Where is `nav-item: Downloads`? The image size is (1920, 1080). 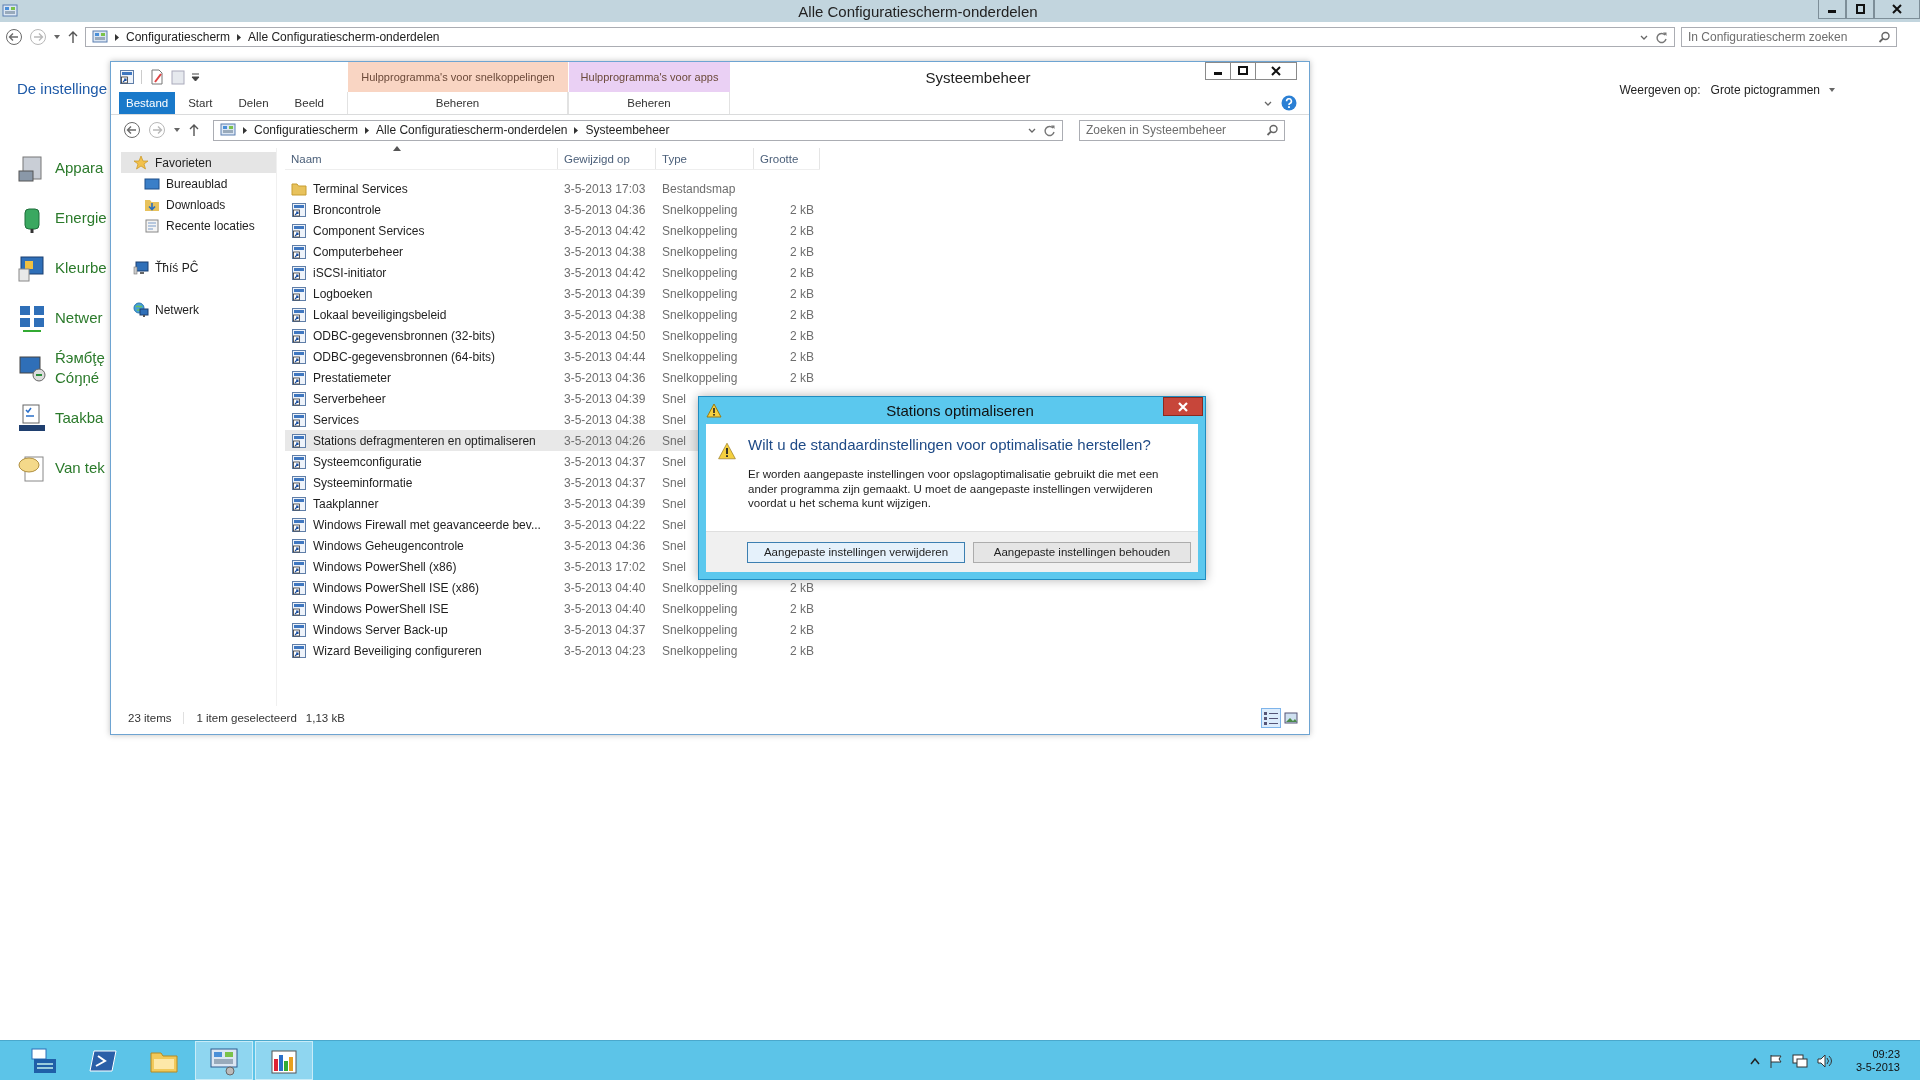
nav-item: Downloads is located at coordinates (198, 204).